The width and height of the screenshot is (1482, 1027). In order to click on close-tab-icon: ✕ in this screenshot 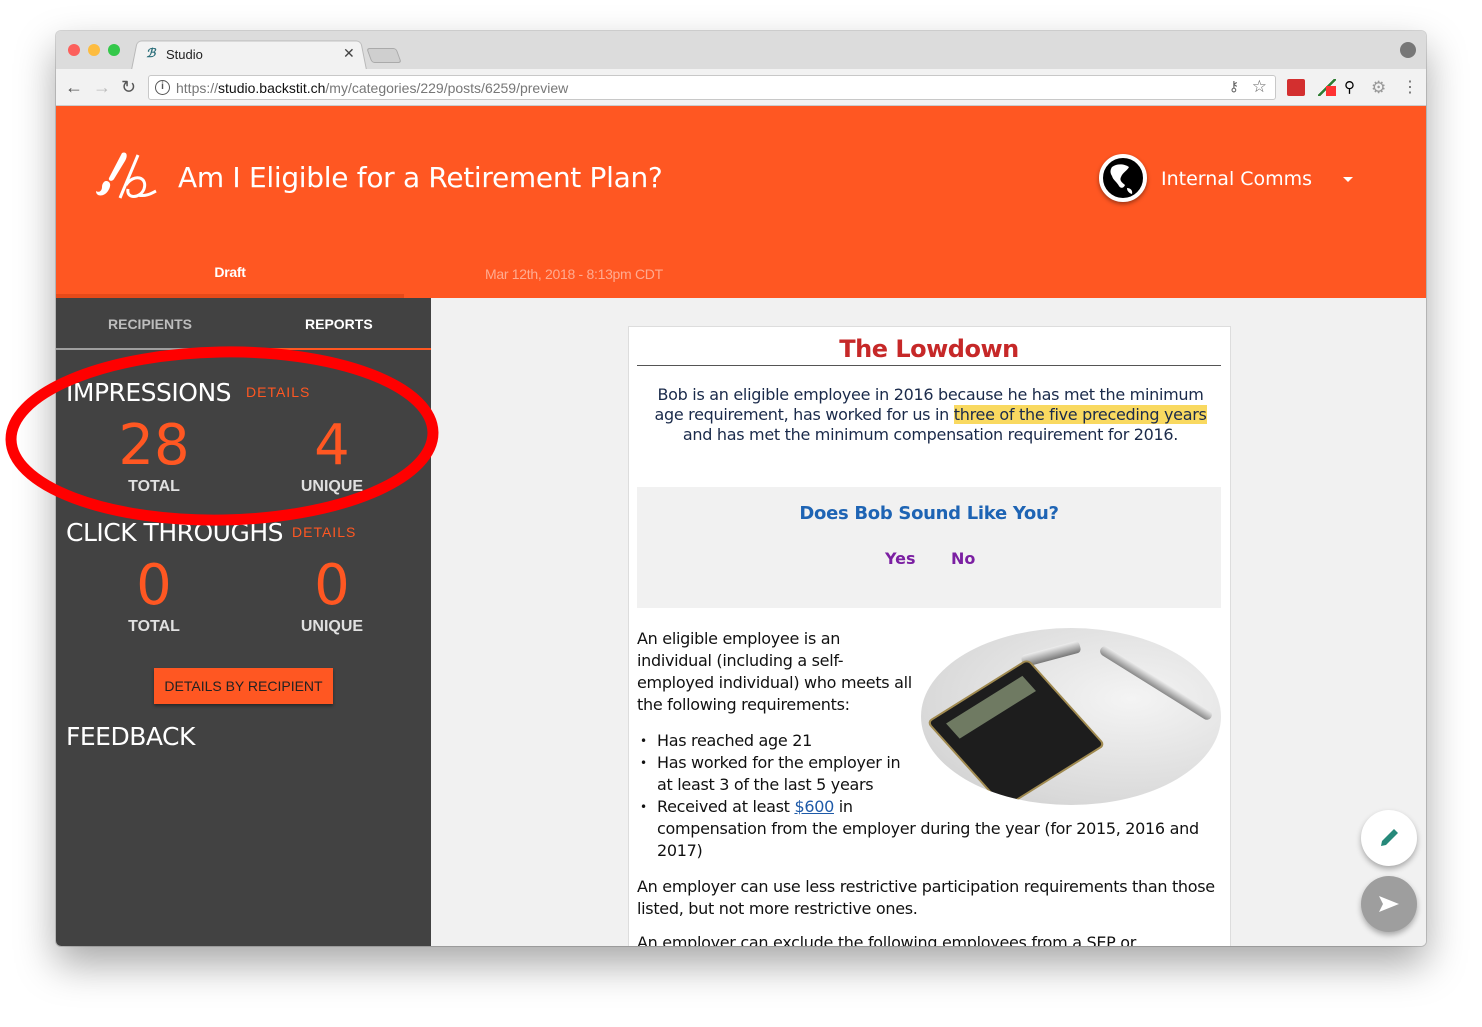, I will do `click(349, 53)`.